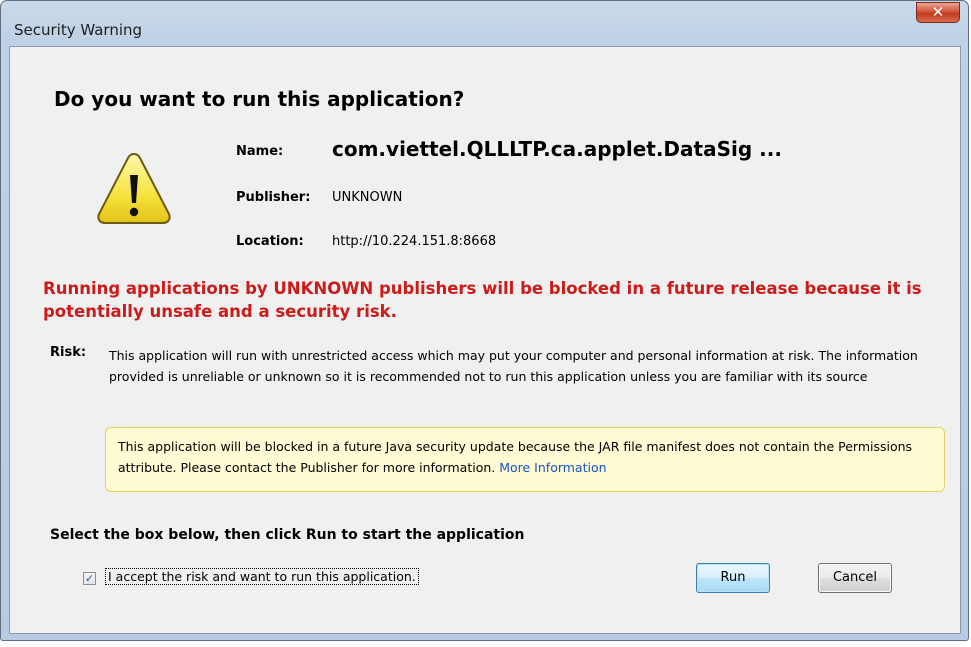  I want to click on run-button: Run, so click(733, 578).